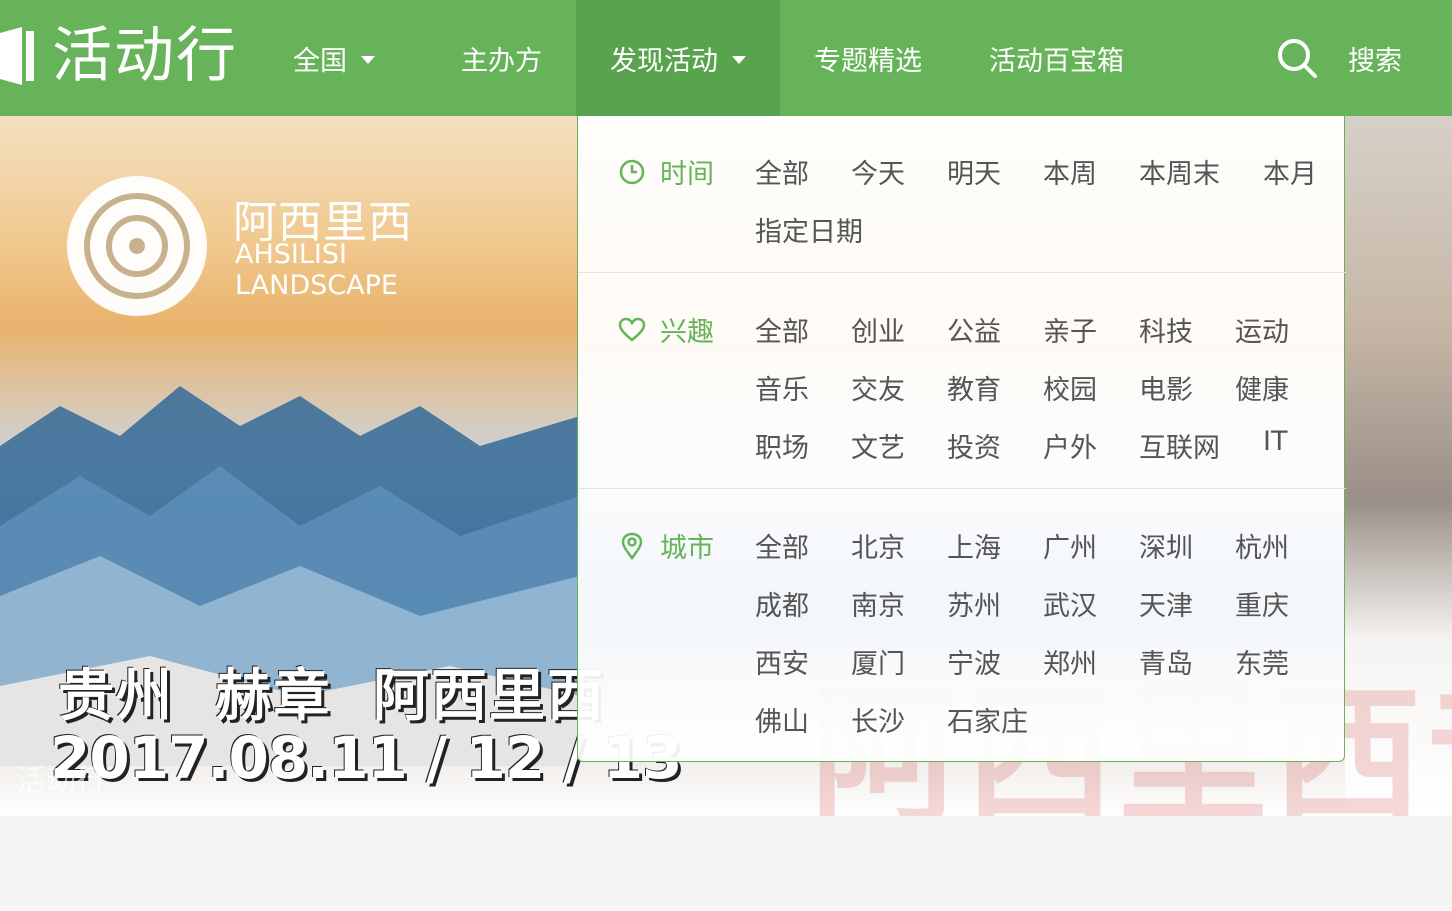  Describe the element at coordinates (664, 61) in the screenshot. I see `nav-discover-label: 发现活动` at that location.